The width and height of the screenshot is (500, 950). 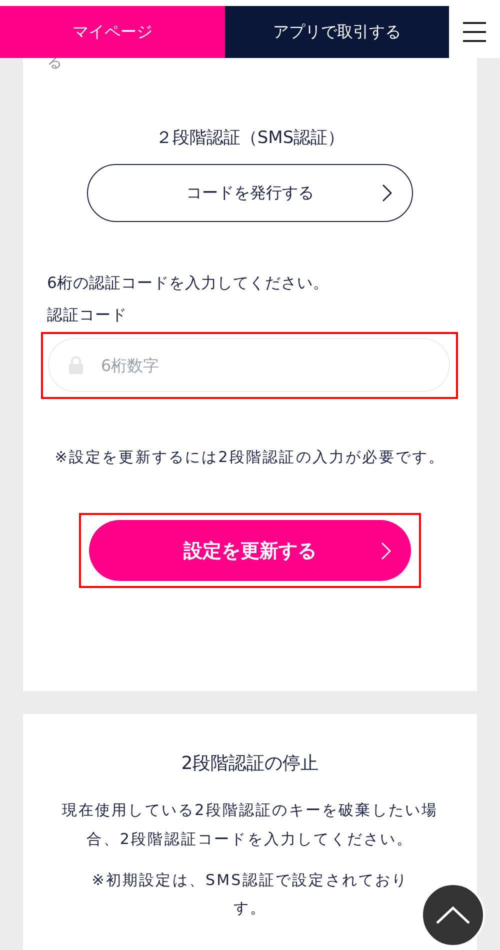 What do you see at coordinates (188, 283) in the screenshot?
I see `instruction-text: 6桁の認証コードを入力してください。` at bounding box center [188, 283].